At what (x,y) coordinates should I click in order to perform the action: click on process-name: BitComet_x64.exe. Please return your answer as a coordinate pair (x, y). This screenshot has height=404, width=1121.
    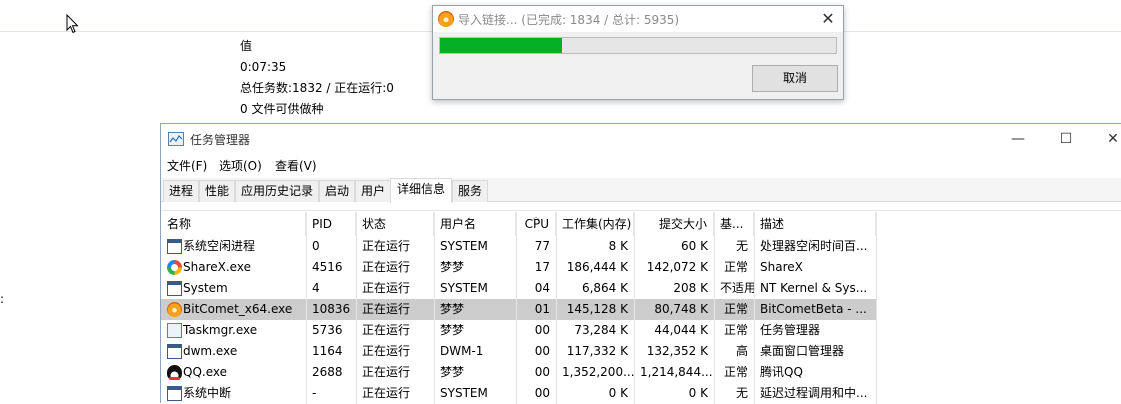
    Looking at the image, I should click on (238, 309).